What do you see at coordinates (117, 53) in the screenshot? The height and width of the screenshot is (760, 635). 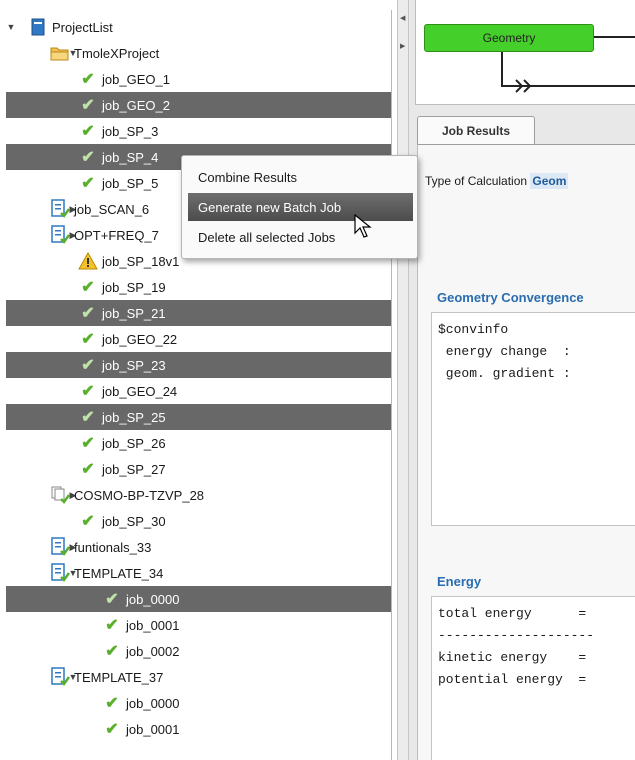 I see `tree-row-label: TmoleXProject` at bounding box center [117, 53].